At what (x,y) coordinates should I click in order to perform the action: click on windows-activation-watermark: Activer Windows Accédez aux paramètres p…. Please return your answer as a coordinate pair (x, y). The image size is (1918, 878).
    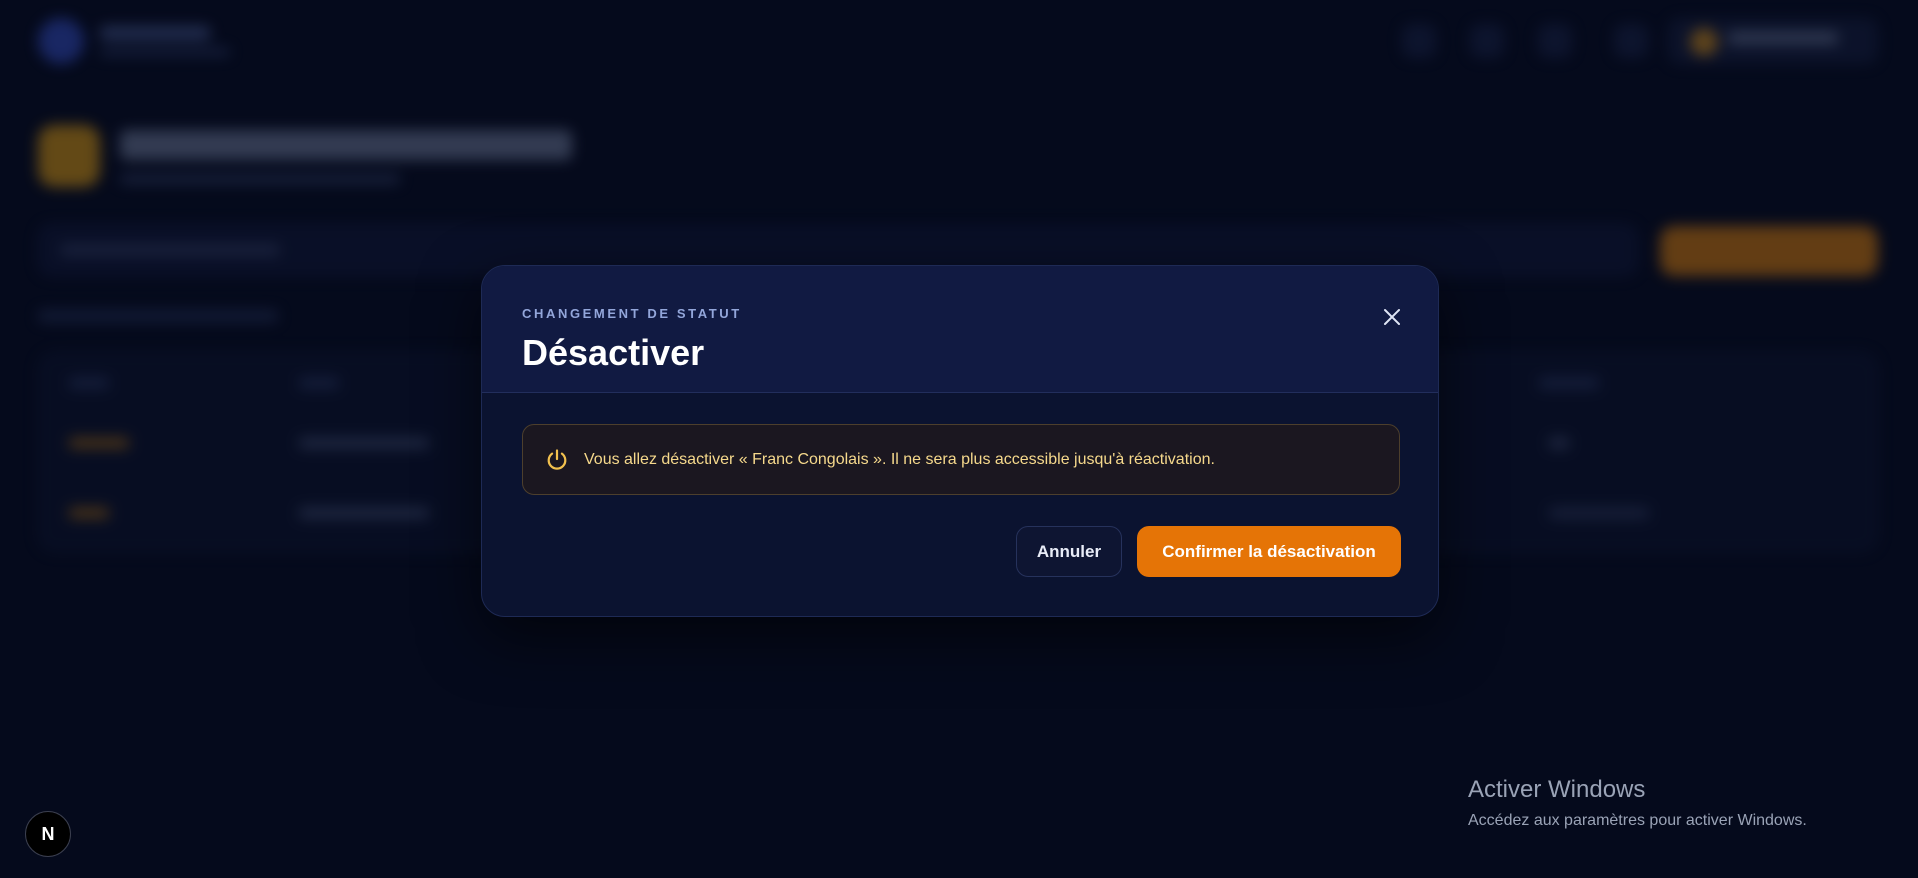
    Looking at the image, I should click on (1637, 803).